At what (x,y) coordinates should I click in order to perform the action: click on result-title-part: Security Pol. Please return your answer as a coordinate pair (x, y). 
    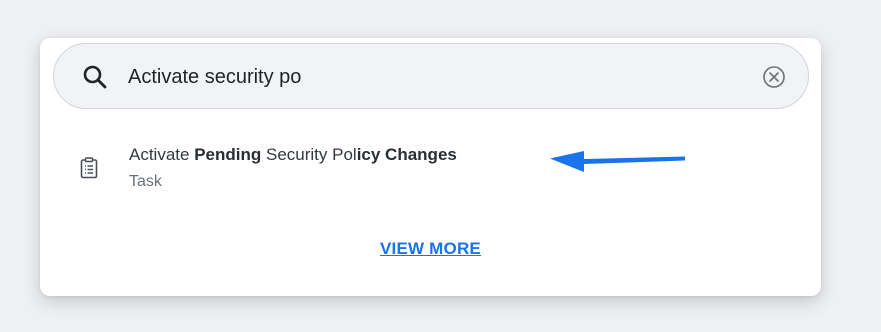
    Looking at the image, I should click on (309, 154).